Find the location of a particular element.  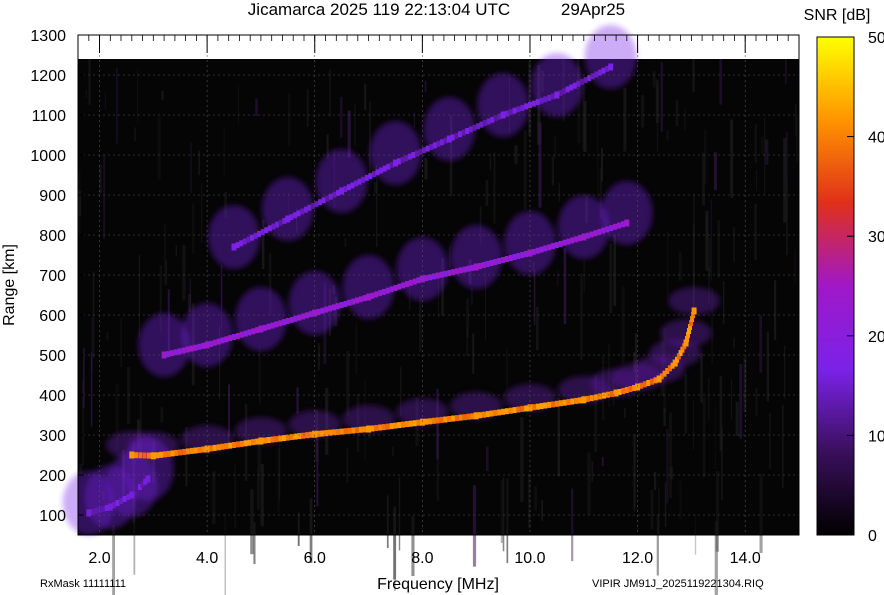

echo-haze is located at coordinates (147, 469).